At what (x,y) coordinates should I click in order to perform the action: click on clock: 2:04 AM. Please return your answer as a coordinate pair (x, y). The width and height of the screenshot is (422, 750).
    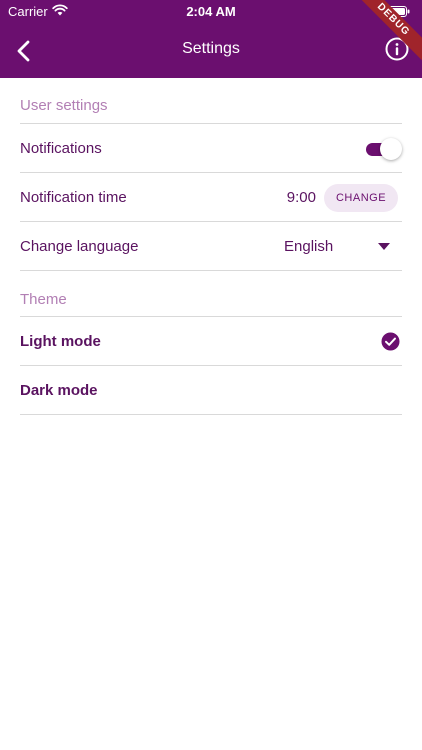
    Looking at the image, I should click on (211, 11).